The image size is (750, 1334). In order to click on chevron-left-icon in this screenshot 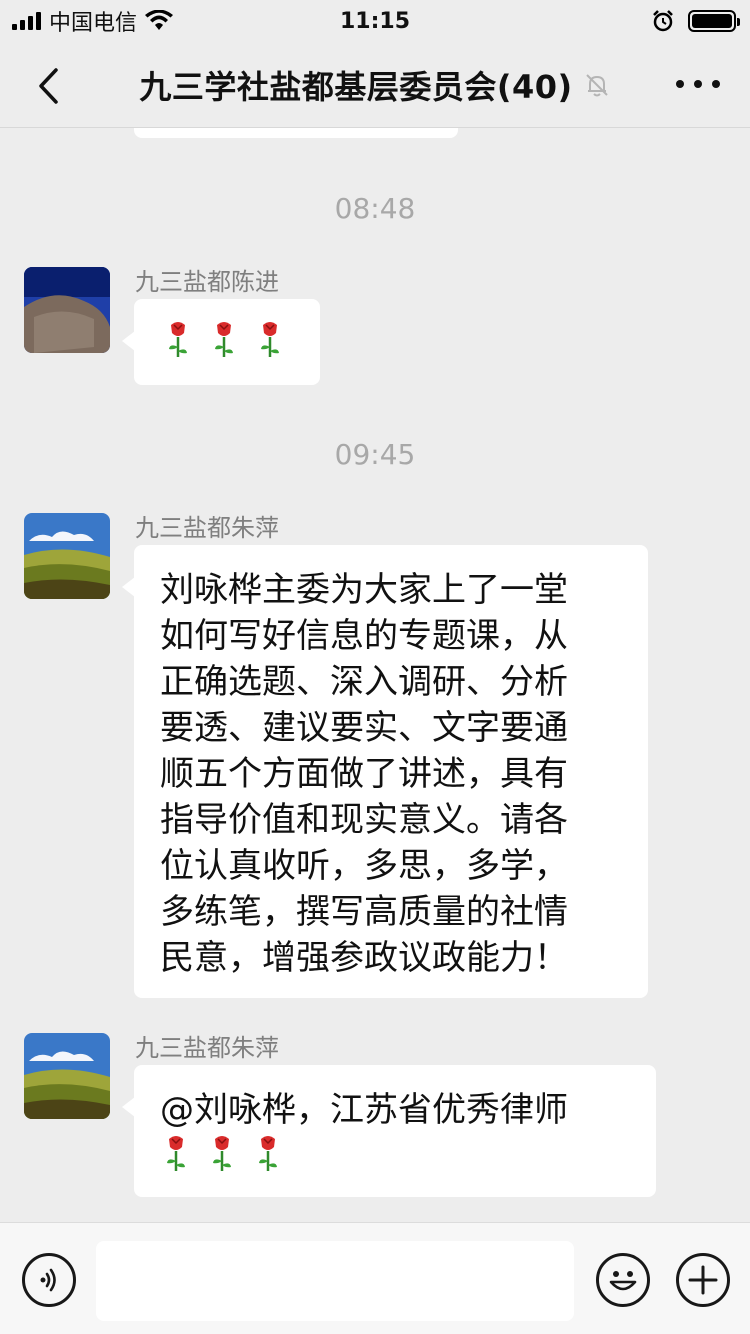, I will do `click(48, 86)`.